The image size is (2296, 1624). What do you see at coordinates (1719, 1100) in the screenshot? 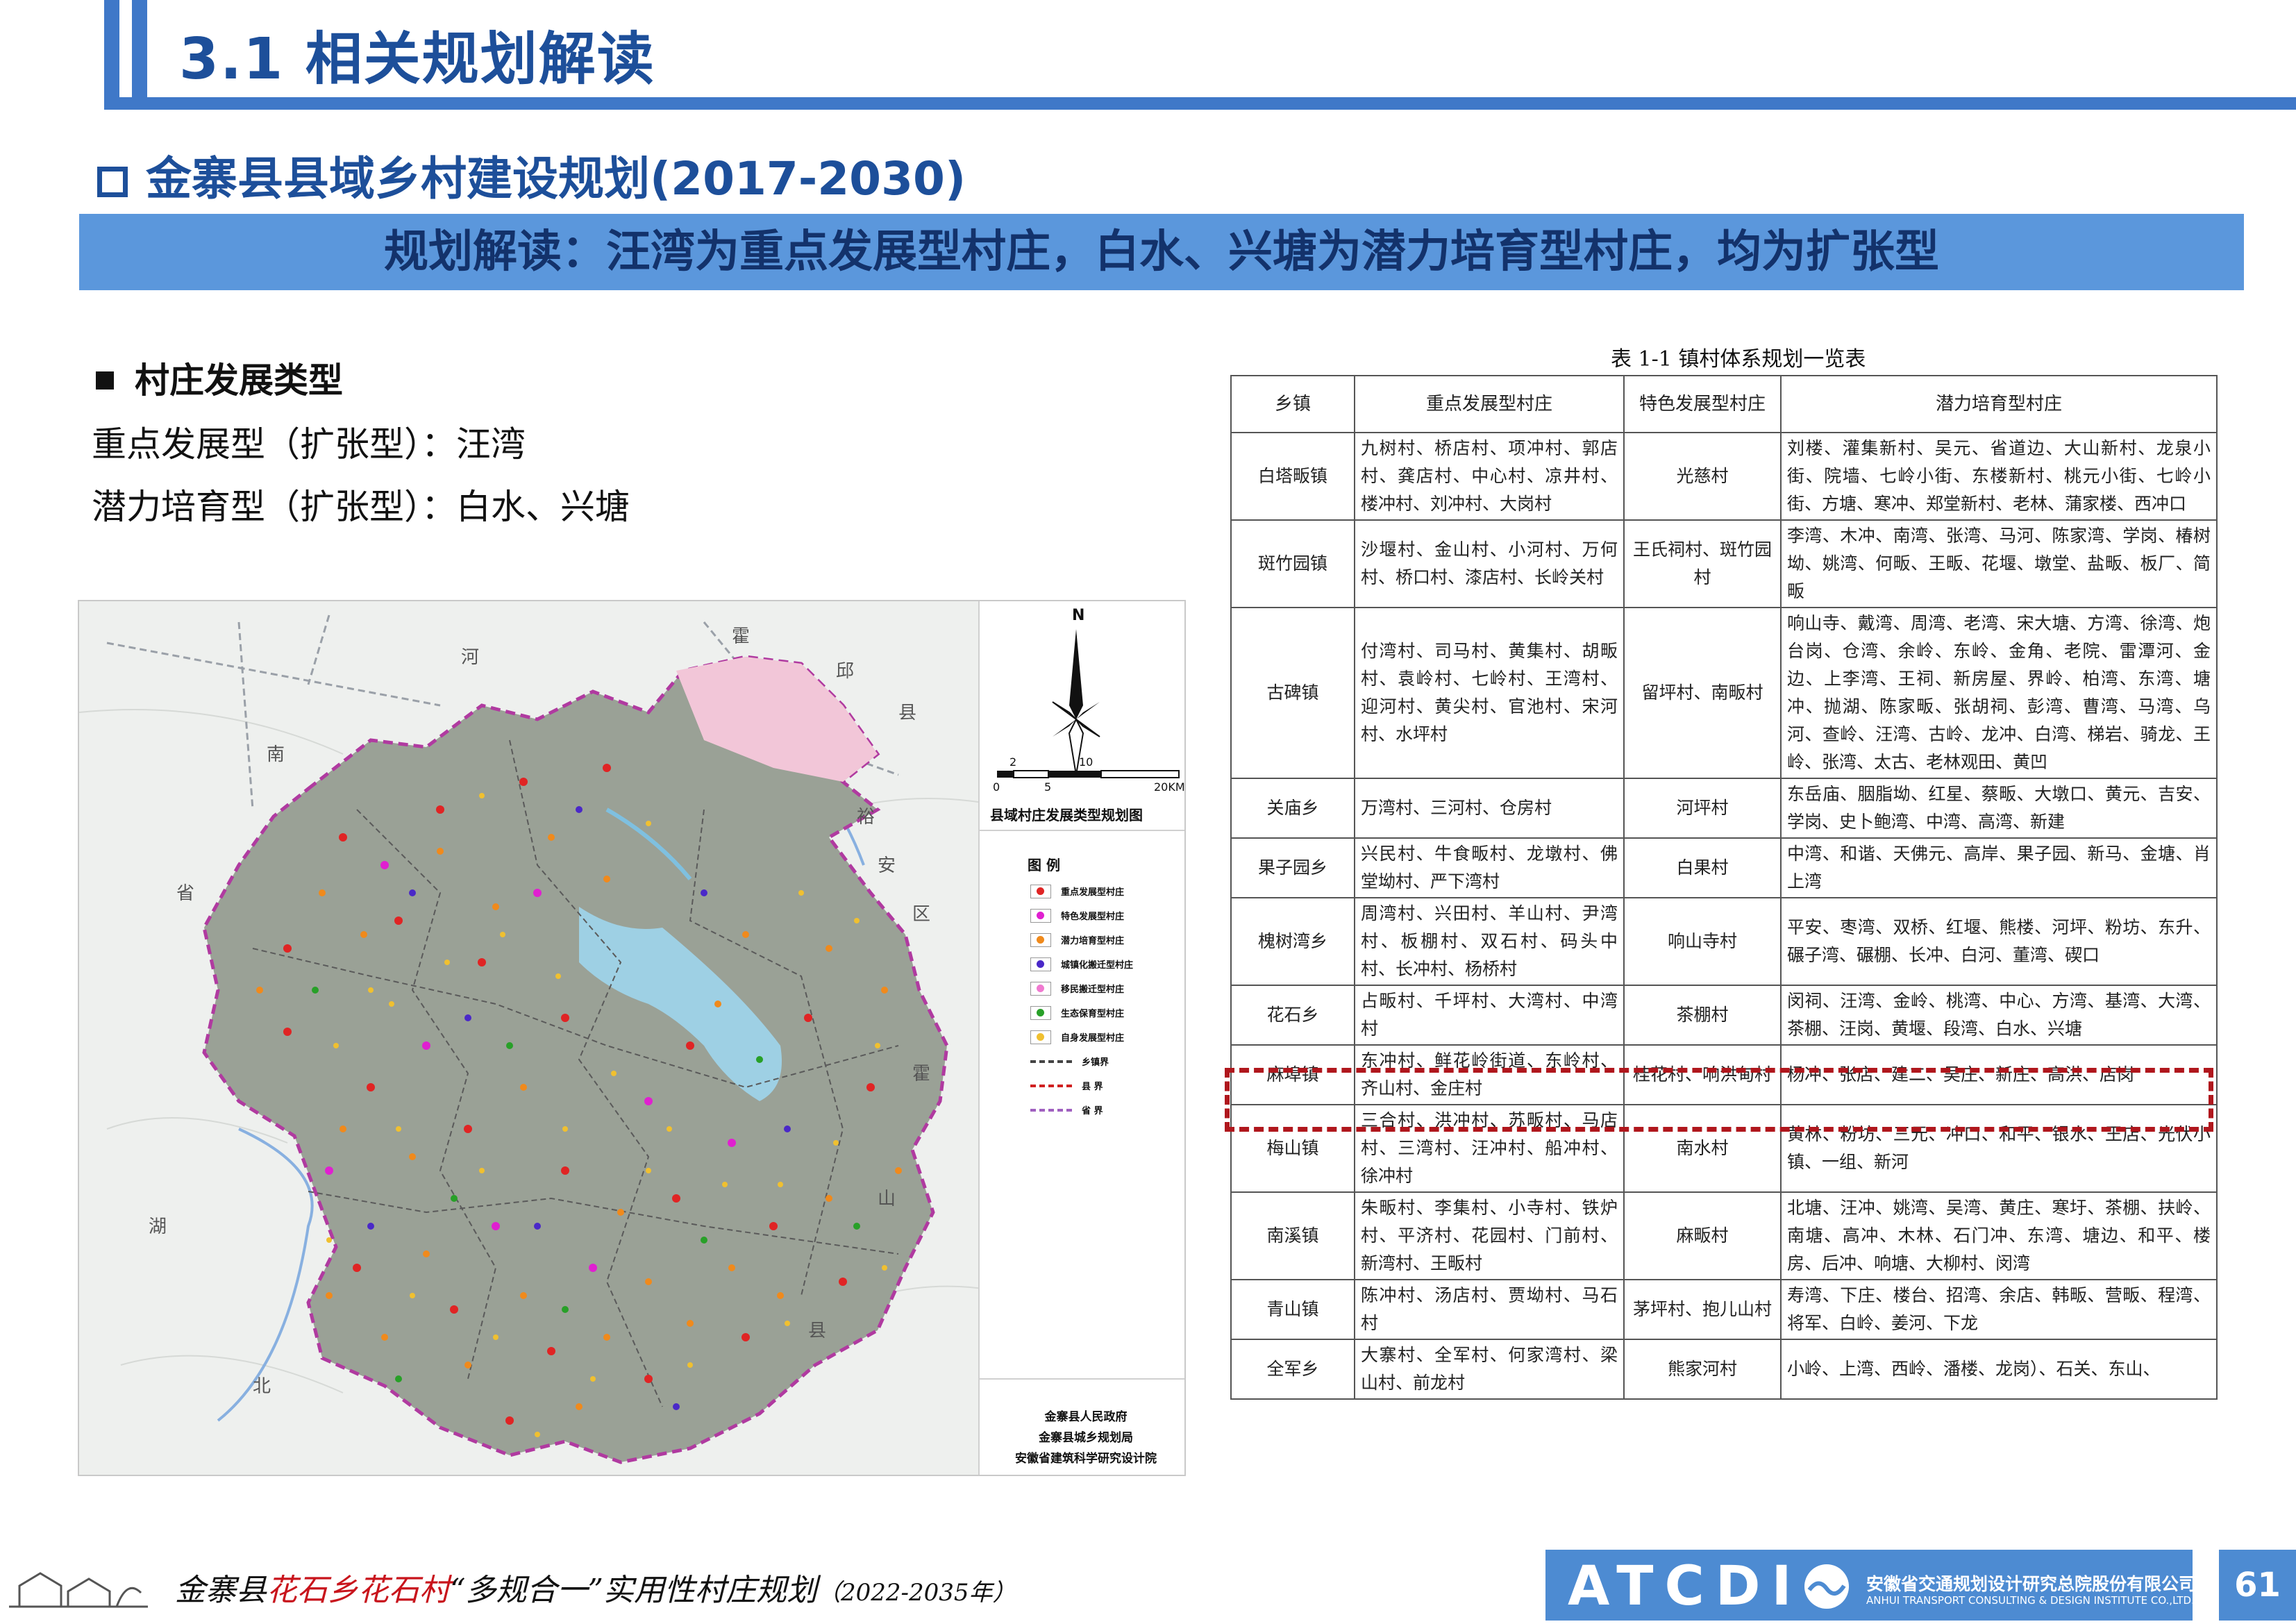
I see `huashi-highlight-box` at bounding box center [1719, 1100].